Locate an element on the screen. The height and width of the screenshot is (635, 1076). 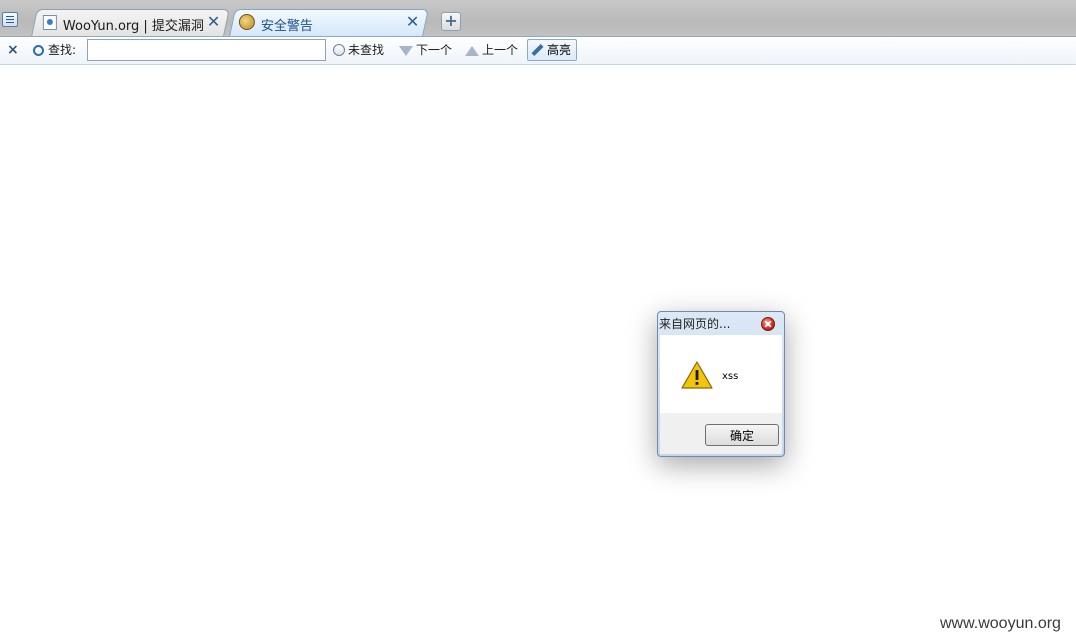
tab-title: 安全警告 is located at coordinates (286, 26).